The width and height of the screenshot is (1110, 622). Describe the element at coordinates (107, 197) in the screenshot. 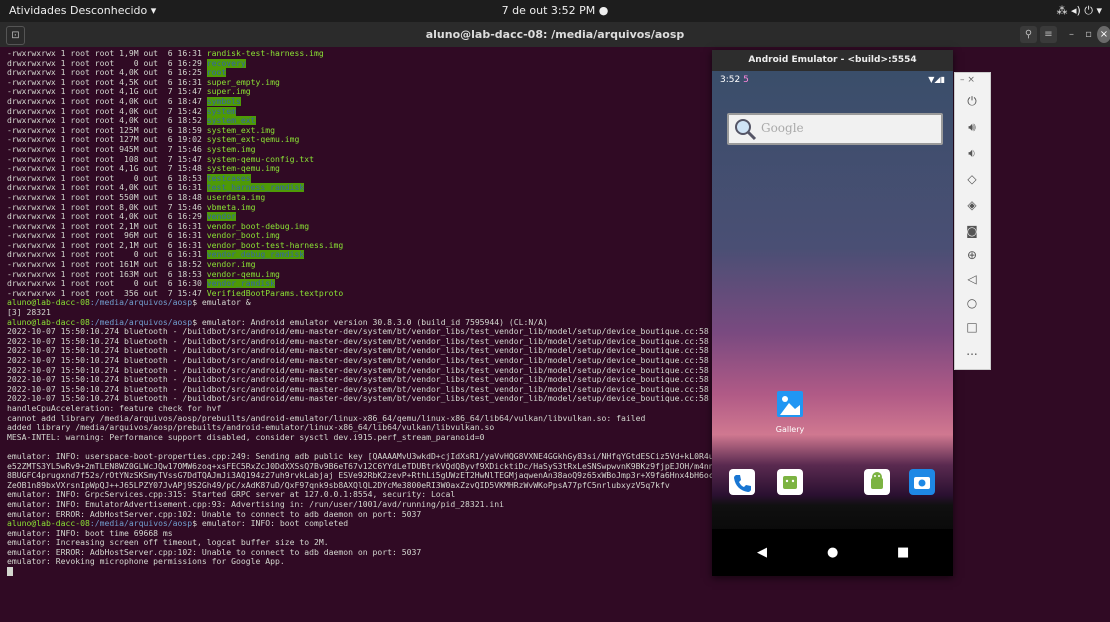

I see `file-attributes: -rwxrwxrwx 1 root root 550M out 6 18:48` at that location.